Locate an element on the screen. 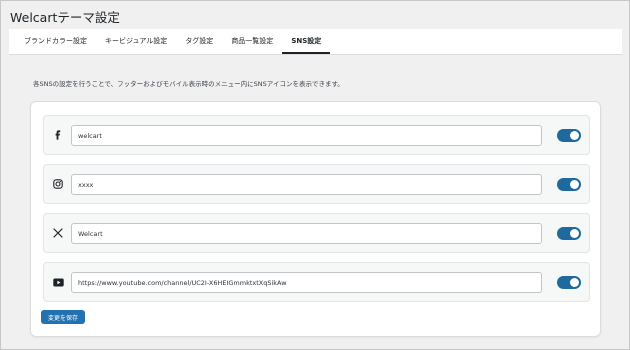 The height and width of the screenshot is (350, 630). youtube-input is located at coordinates (306, 282).